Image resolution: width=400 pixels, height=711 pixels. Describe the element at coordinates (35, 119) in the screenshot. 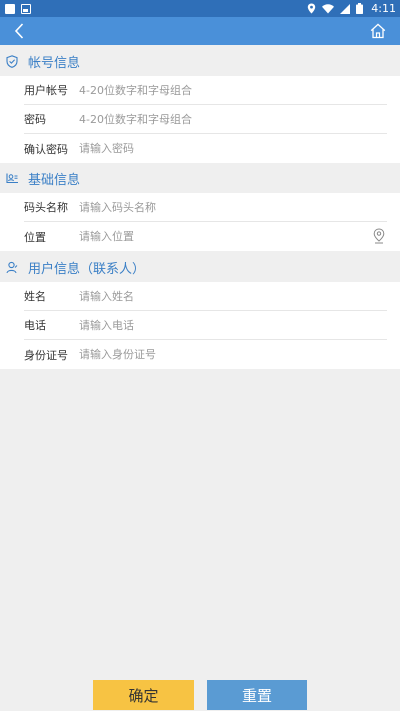

I see `password-label: 密码` at that location.